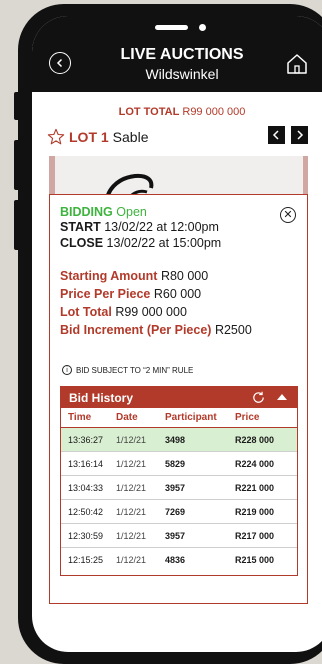 This screenshot has height=664, width=322. I want to click on lot-total-line: Lot Total R99 000 000, so click(123, 312).